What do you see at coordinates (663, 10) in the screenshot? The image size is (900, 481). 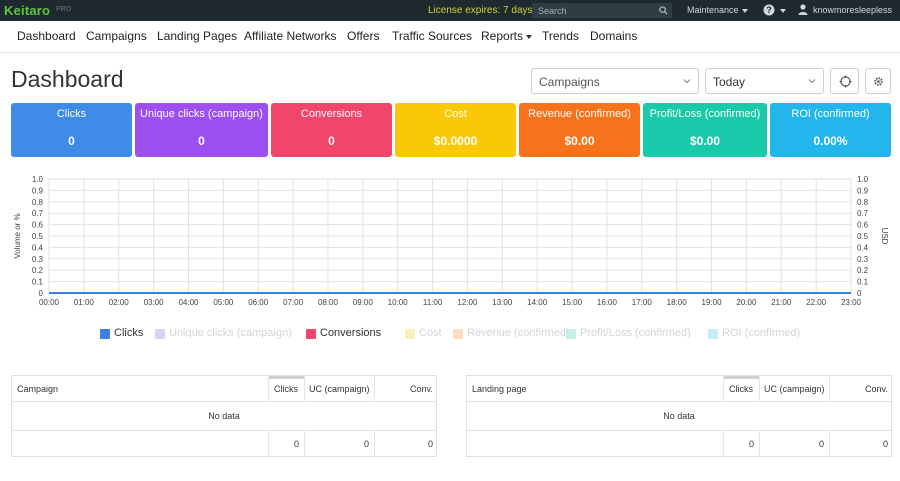 I see `search-icon` at bounding box center [663, 10].